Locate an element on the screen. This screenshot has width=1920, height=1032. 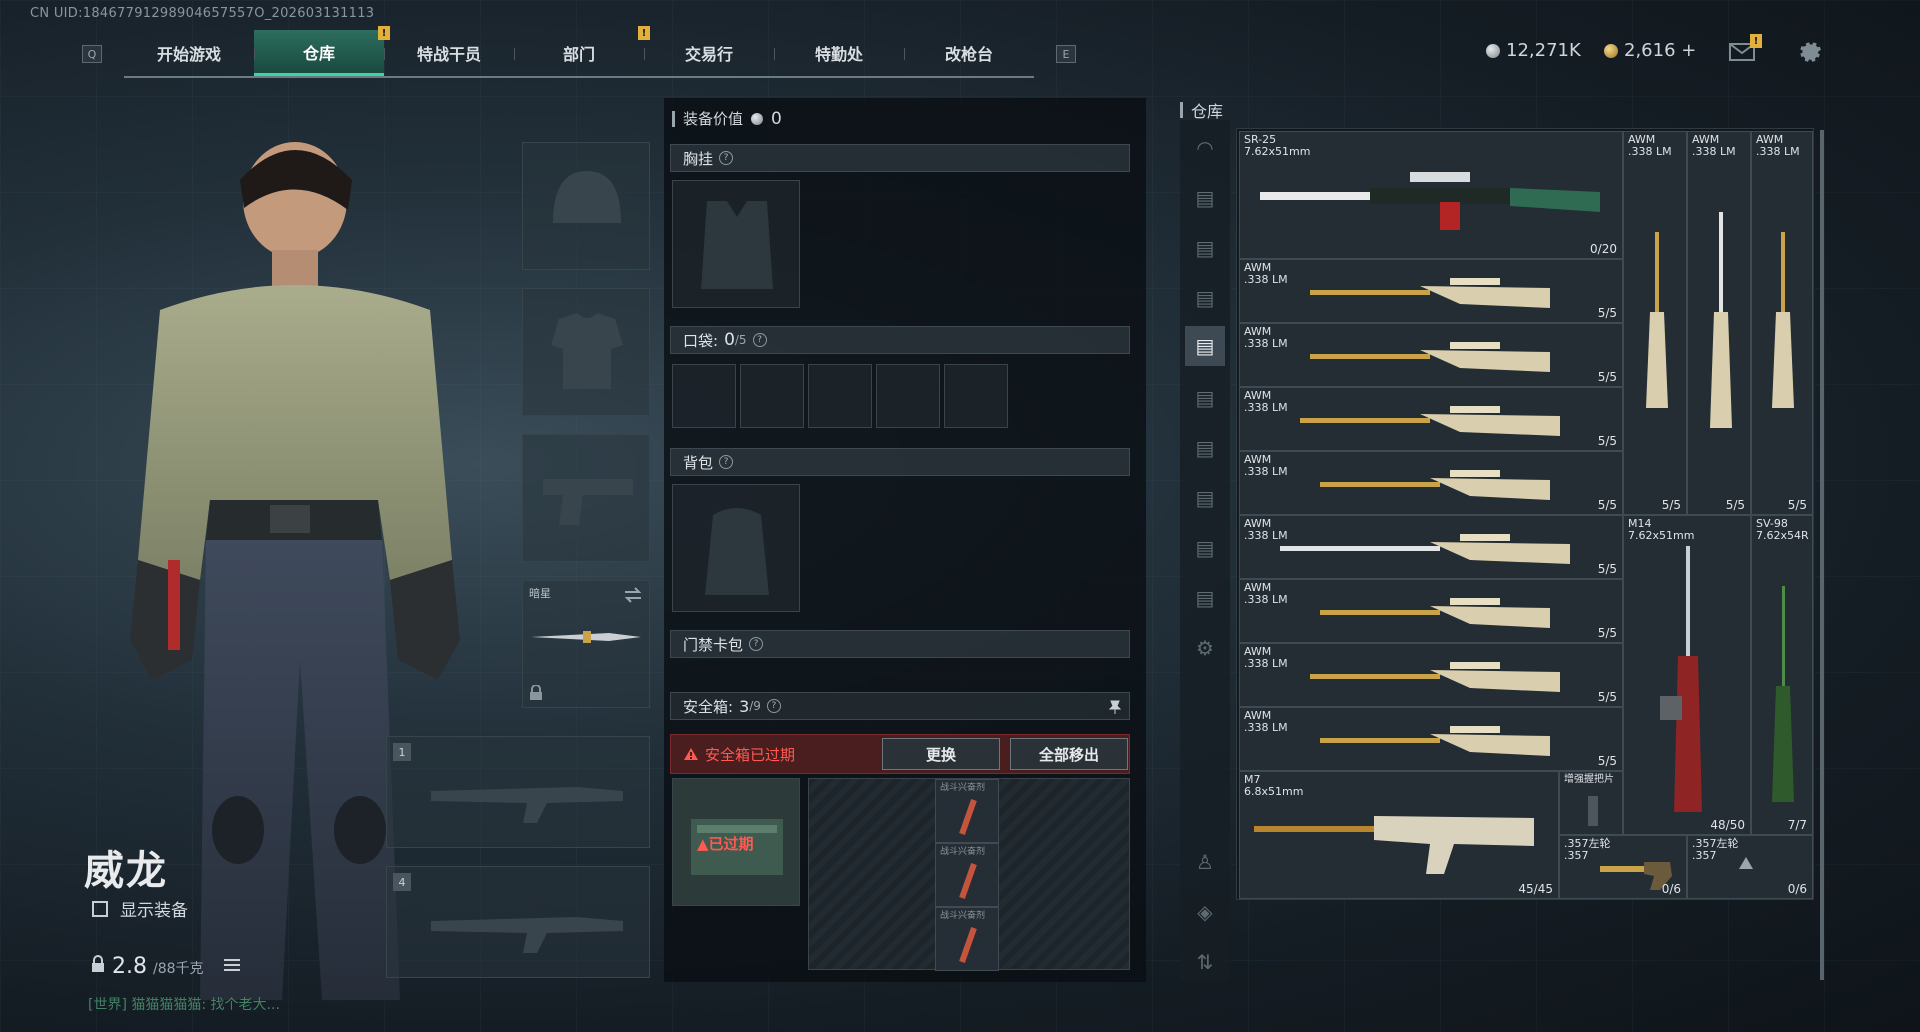
stash-item-sv98: SV-98 7.62x54R 7/7 is located at coordinates (1782, 675).